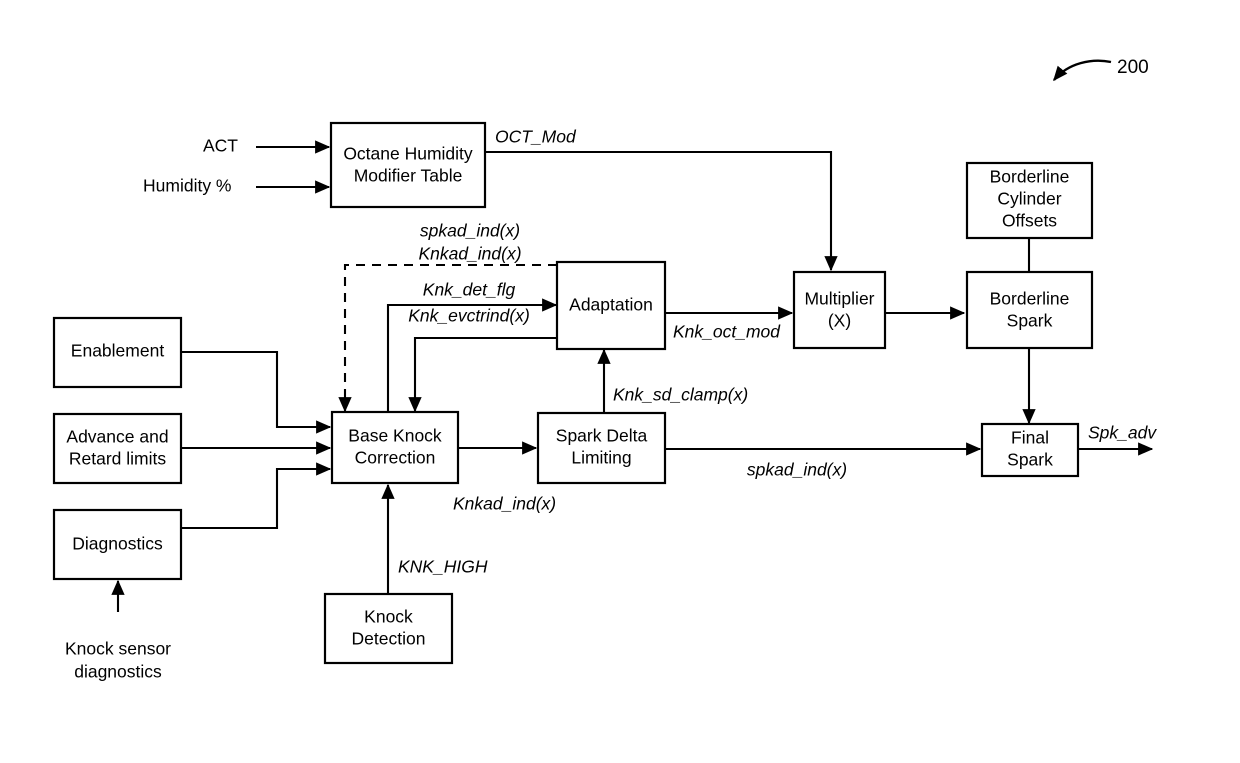  What do you see at coordinates (118, 649) in the screenshot?
I see `input-label-knock-sensor-diagnostics-line1: Knock sensor` at bounding box center [118, 649].